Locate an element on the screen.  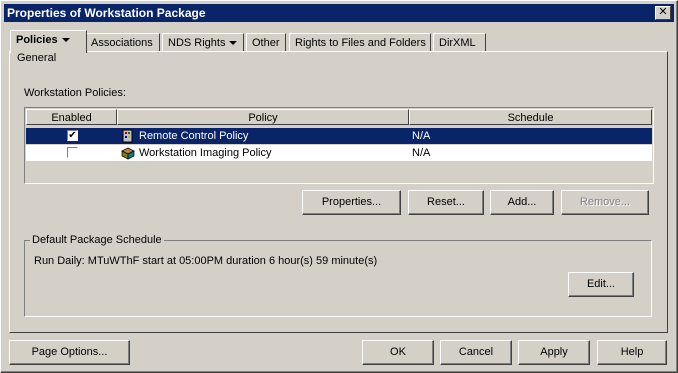
tab-policies: Policies is located at coordinates (48, 41).